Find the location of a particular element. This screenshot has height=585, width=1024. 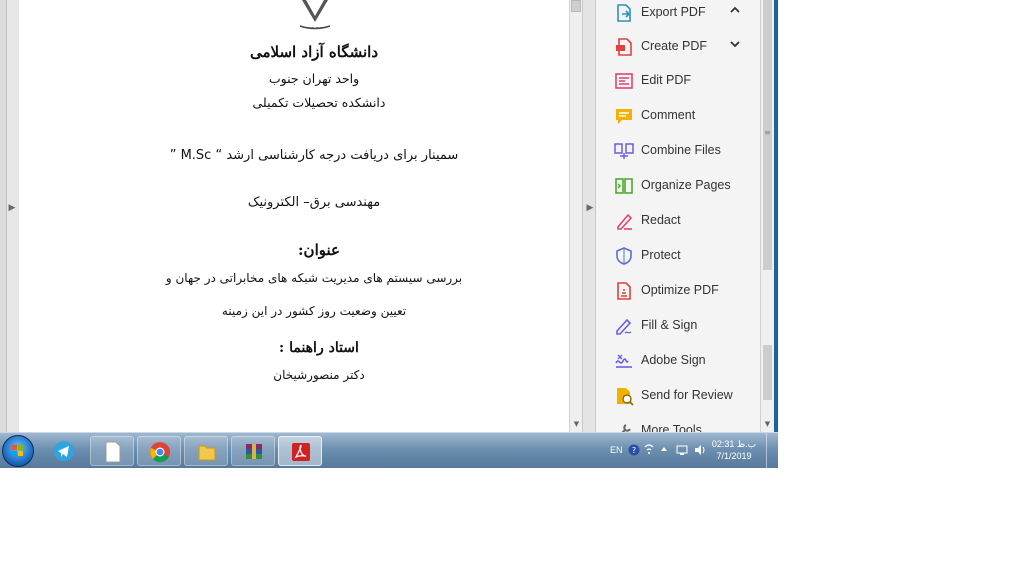

tools-pane-splitter: ▶ is located at coordinates (589, 216).